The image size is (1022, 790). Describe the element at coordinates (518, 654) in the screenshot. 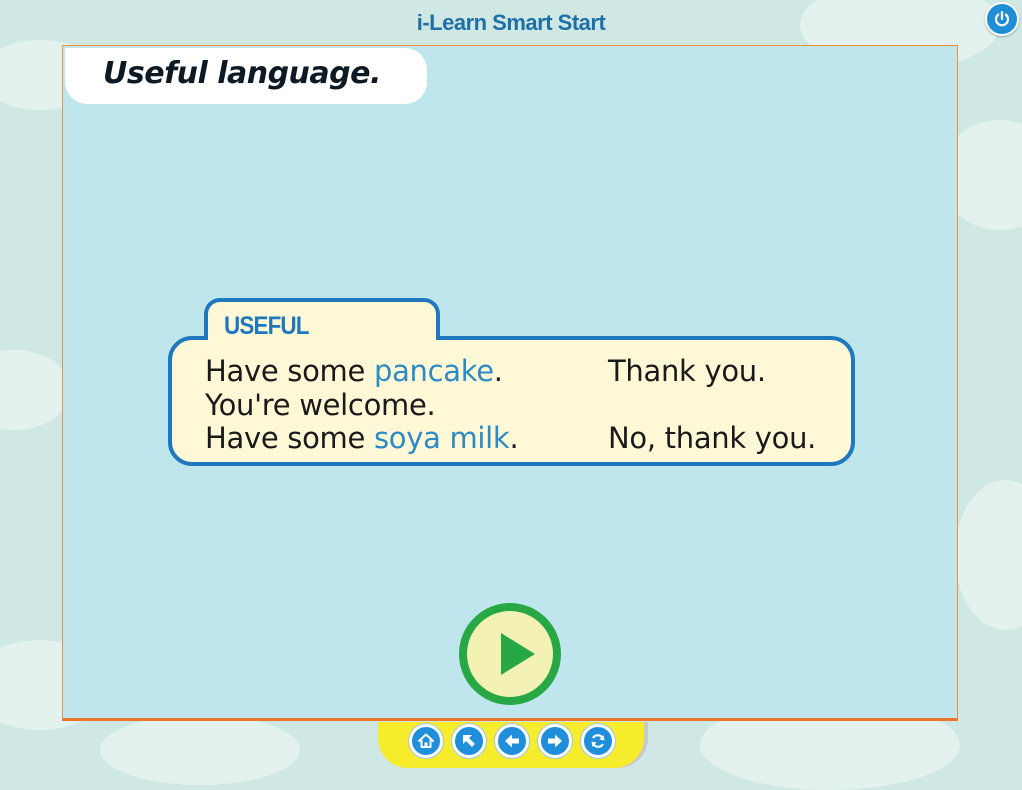

I see `play-icon` at that location.